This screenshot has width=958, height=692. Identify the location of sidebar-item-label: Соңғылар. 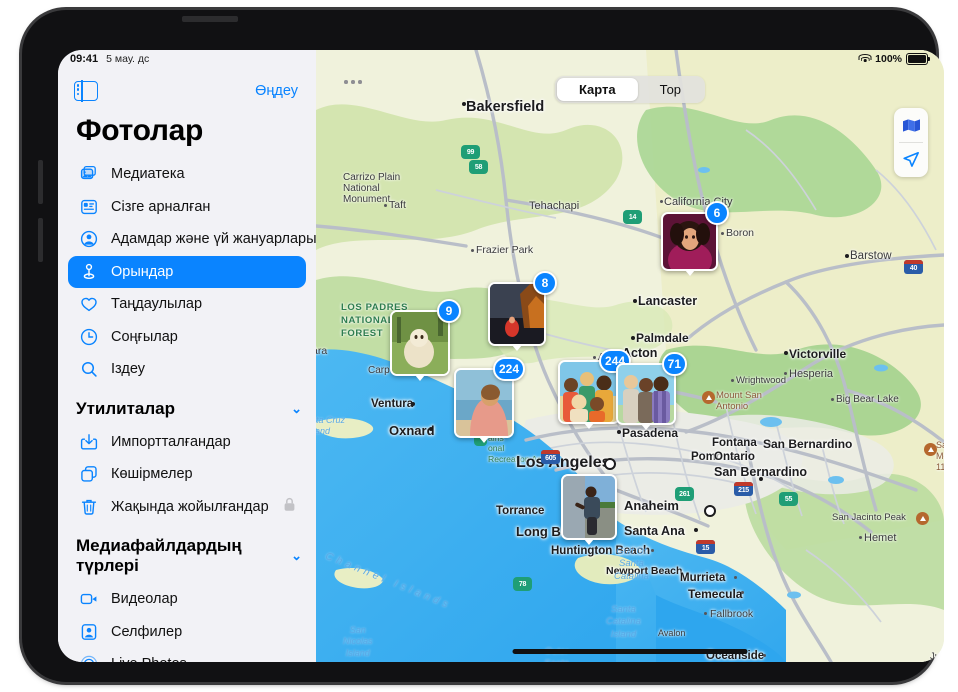
(144, 336).